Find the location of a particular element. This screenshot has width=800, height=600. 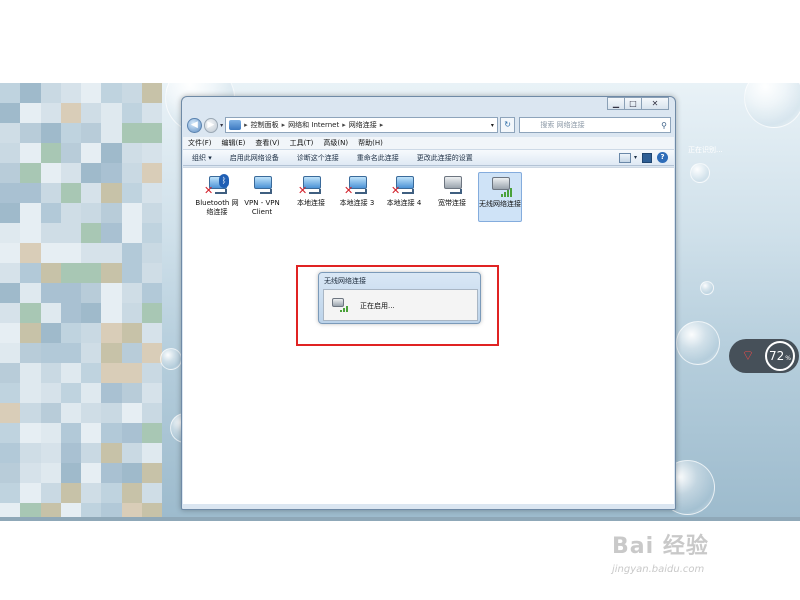

connection-item-lan-4: ✕ 本地连接 4 is located at coordinates (404, 190).